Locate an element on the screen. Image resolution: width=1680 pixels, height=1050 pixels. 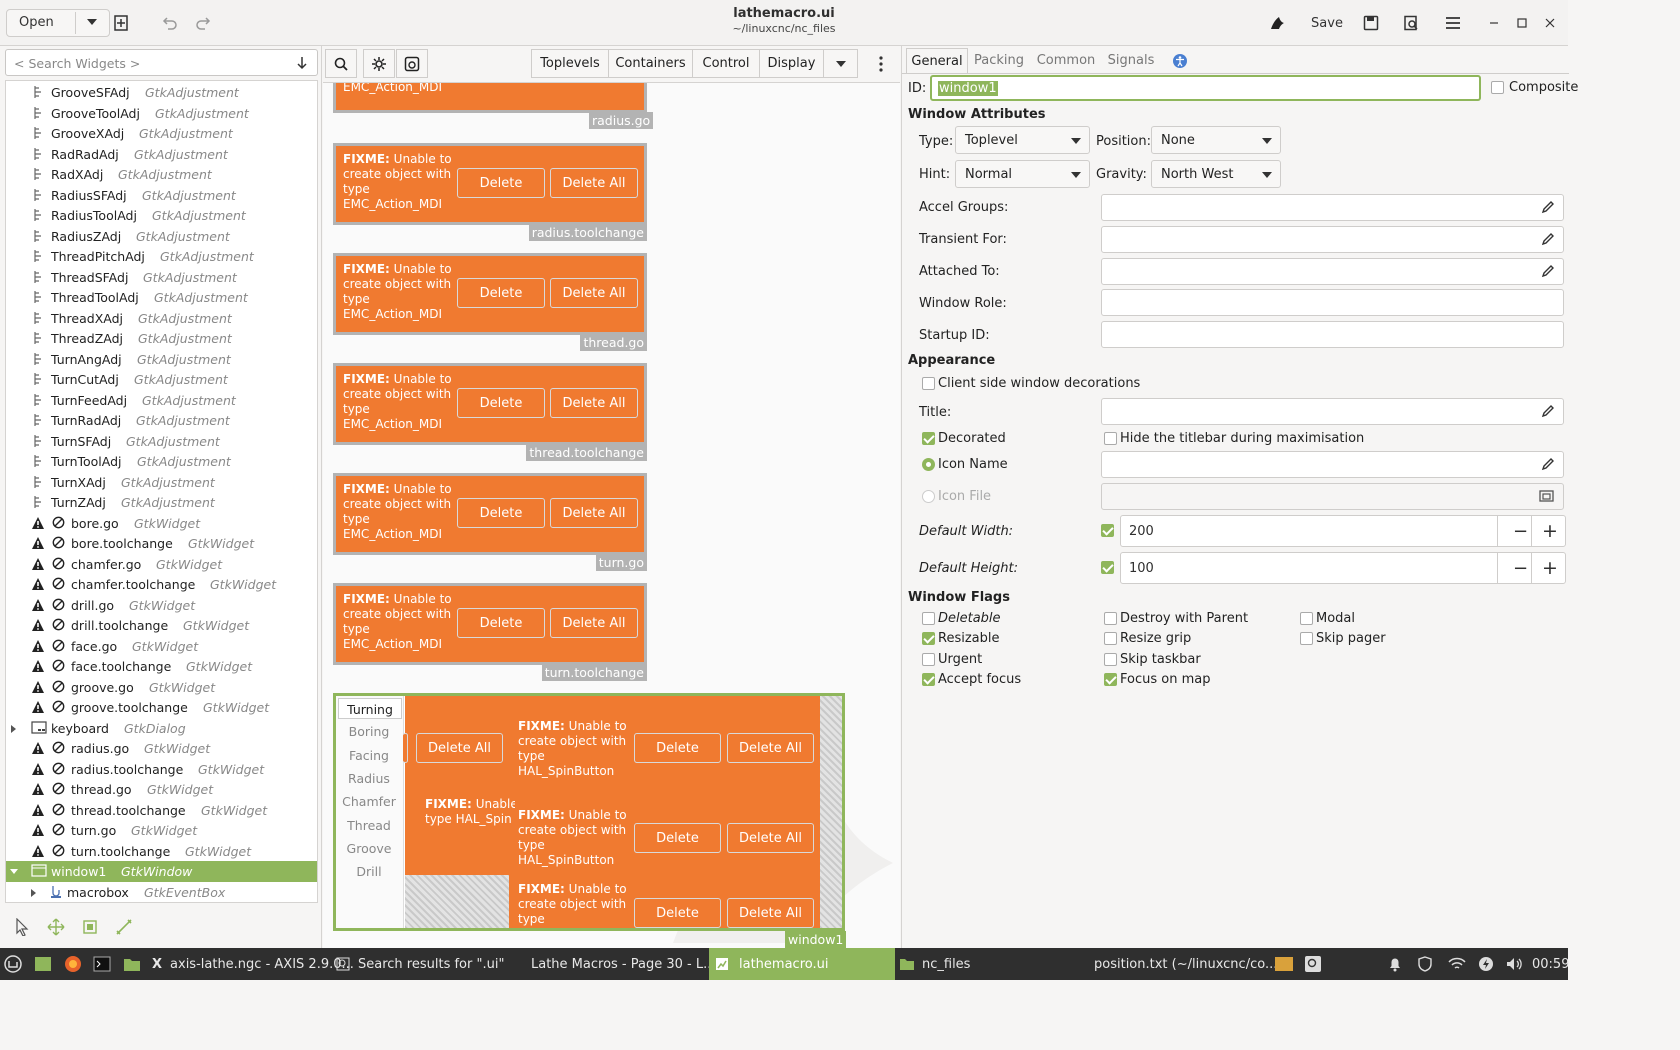
open-button: Open is located at coordinates (58, 23).